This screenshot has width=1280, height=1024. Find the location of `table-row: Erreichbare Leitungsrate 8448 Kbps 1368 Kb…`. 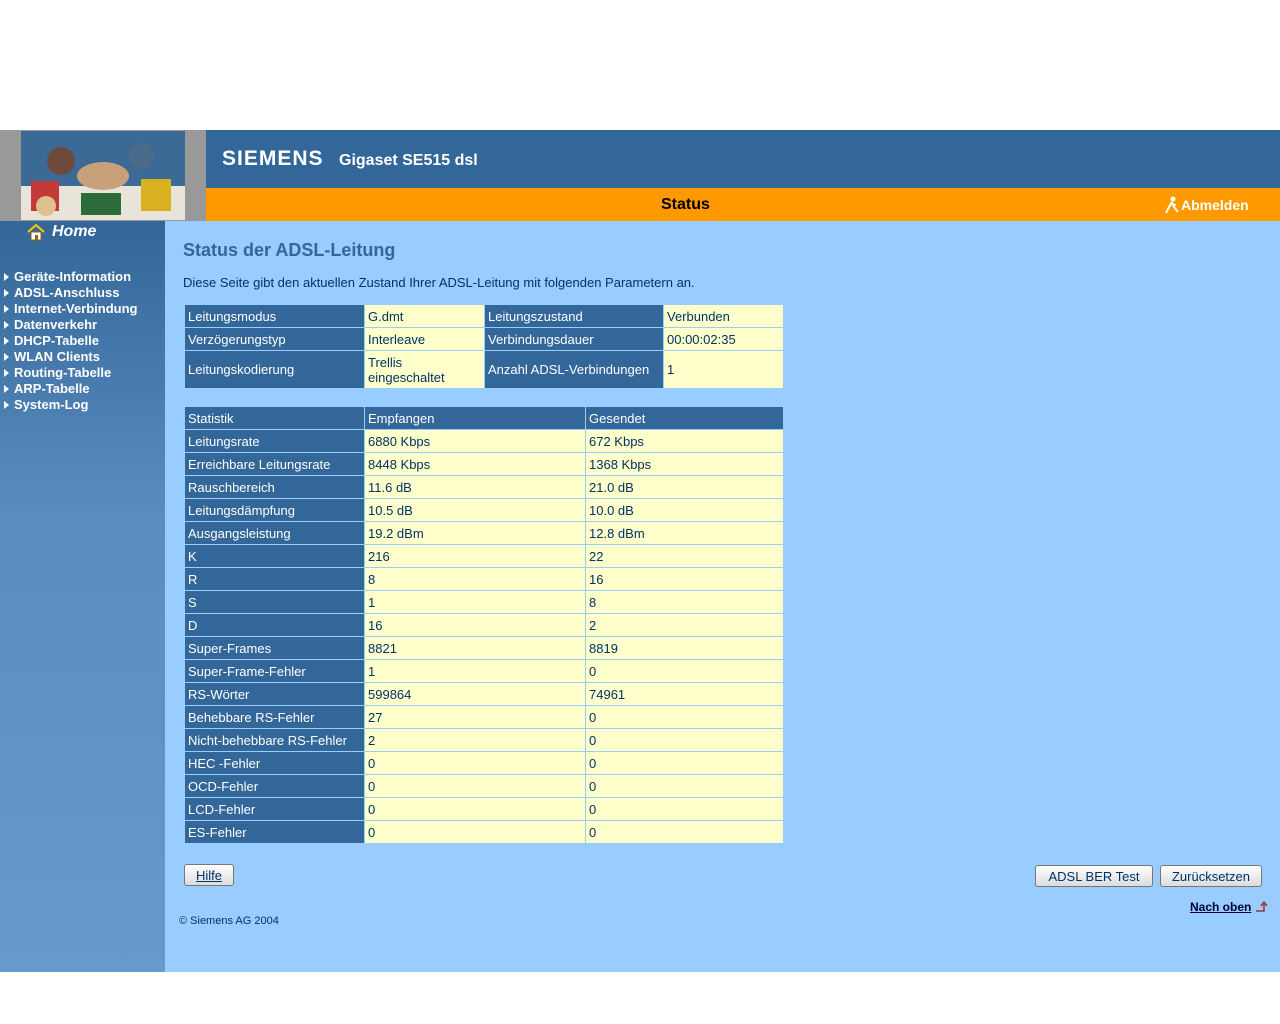

table-row: Erreichbare Leitungsrate 8448 Kbps 1368 Kb… is located at coordinates (484, 464).